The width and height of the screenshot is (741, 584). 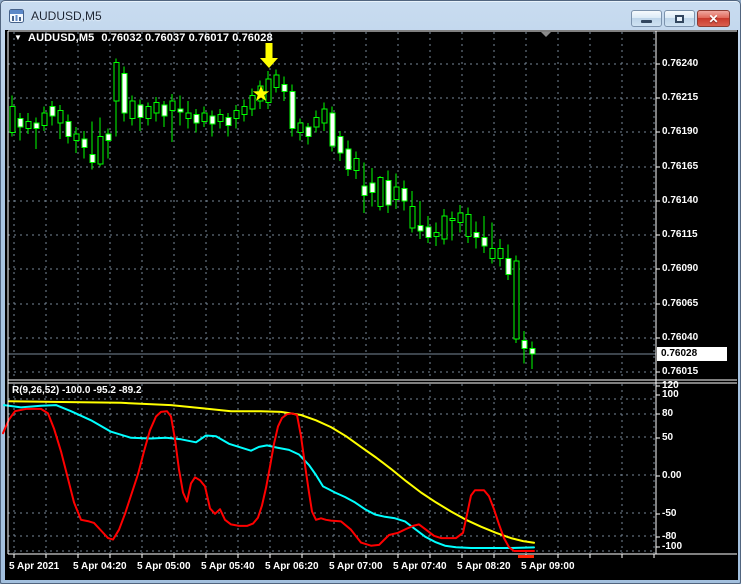 I want to click on indicator-axis-label: 100, so click(x=670, y=394).